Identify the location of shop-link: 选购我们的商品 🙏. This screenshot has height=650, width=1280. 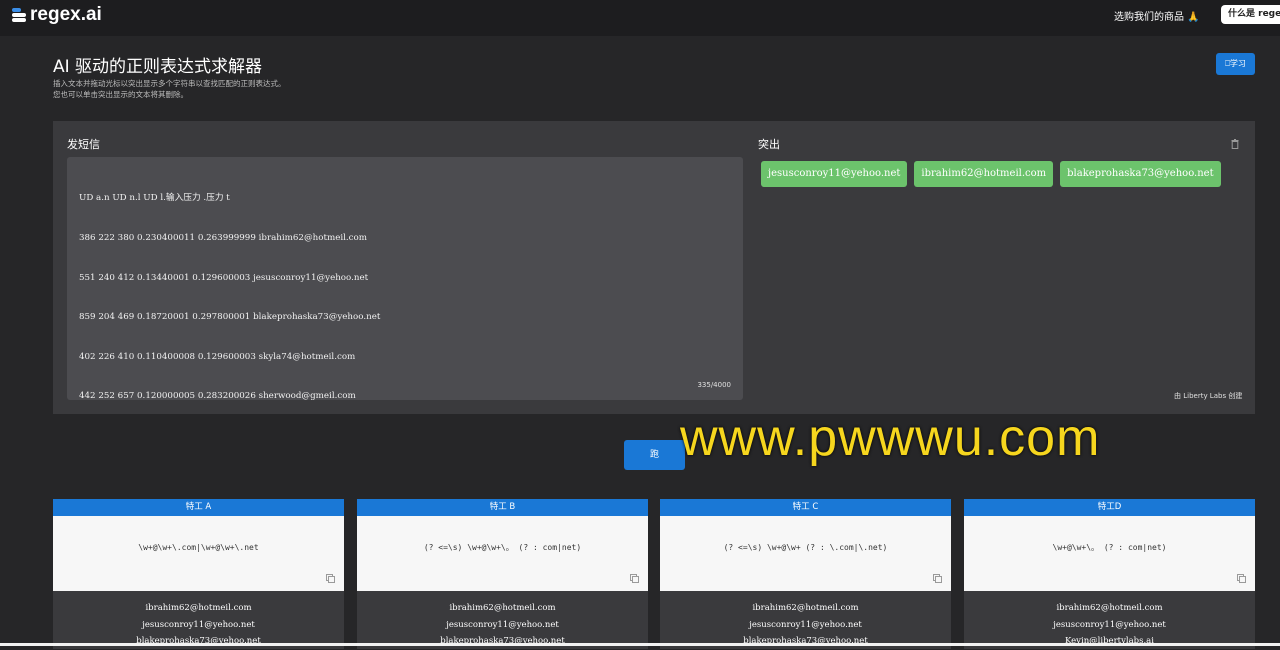
(1157, 15).